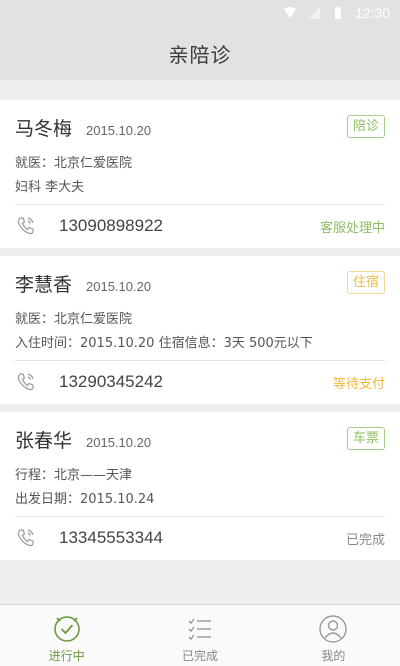 The width and height of the screenshot is (400, 666). What do you see at coordinates (200, 13) in the screenshot?
I see `status-bar: 12:30` at bounding box center [200, 13].